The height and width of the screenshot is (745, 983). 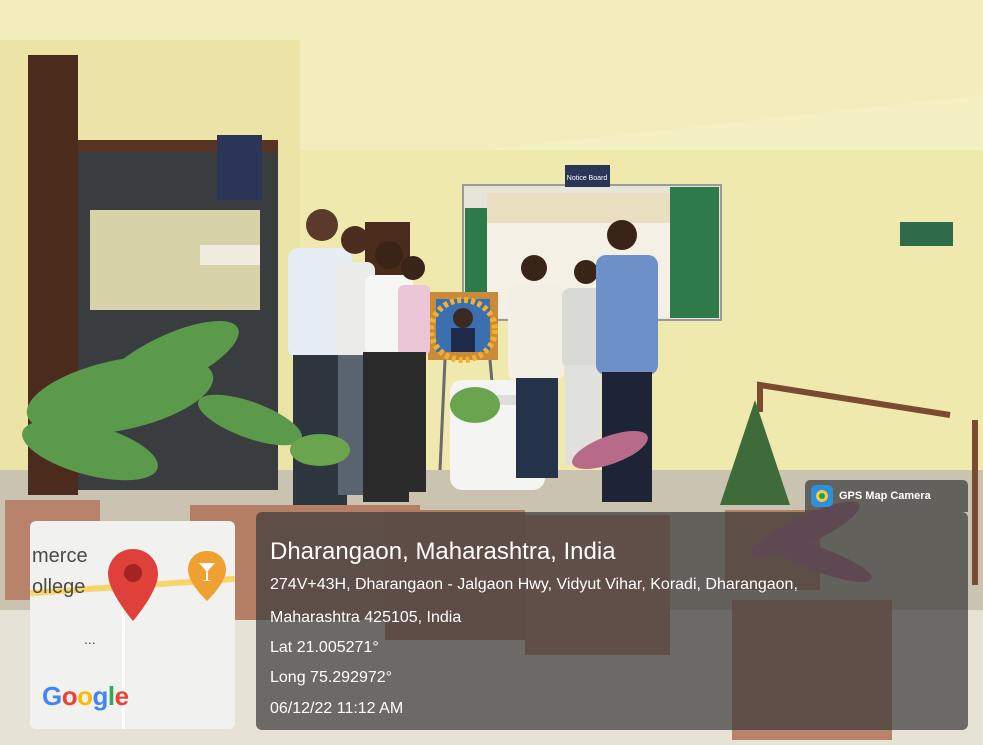 I want to click on notice-board-sign-text: Notice Board, so click(x=587, y=178).